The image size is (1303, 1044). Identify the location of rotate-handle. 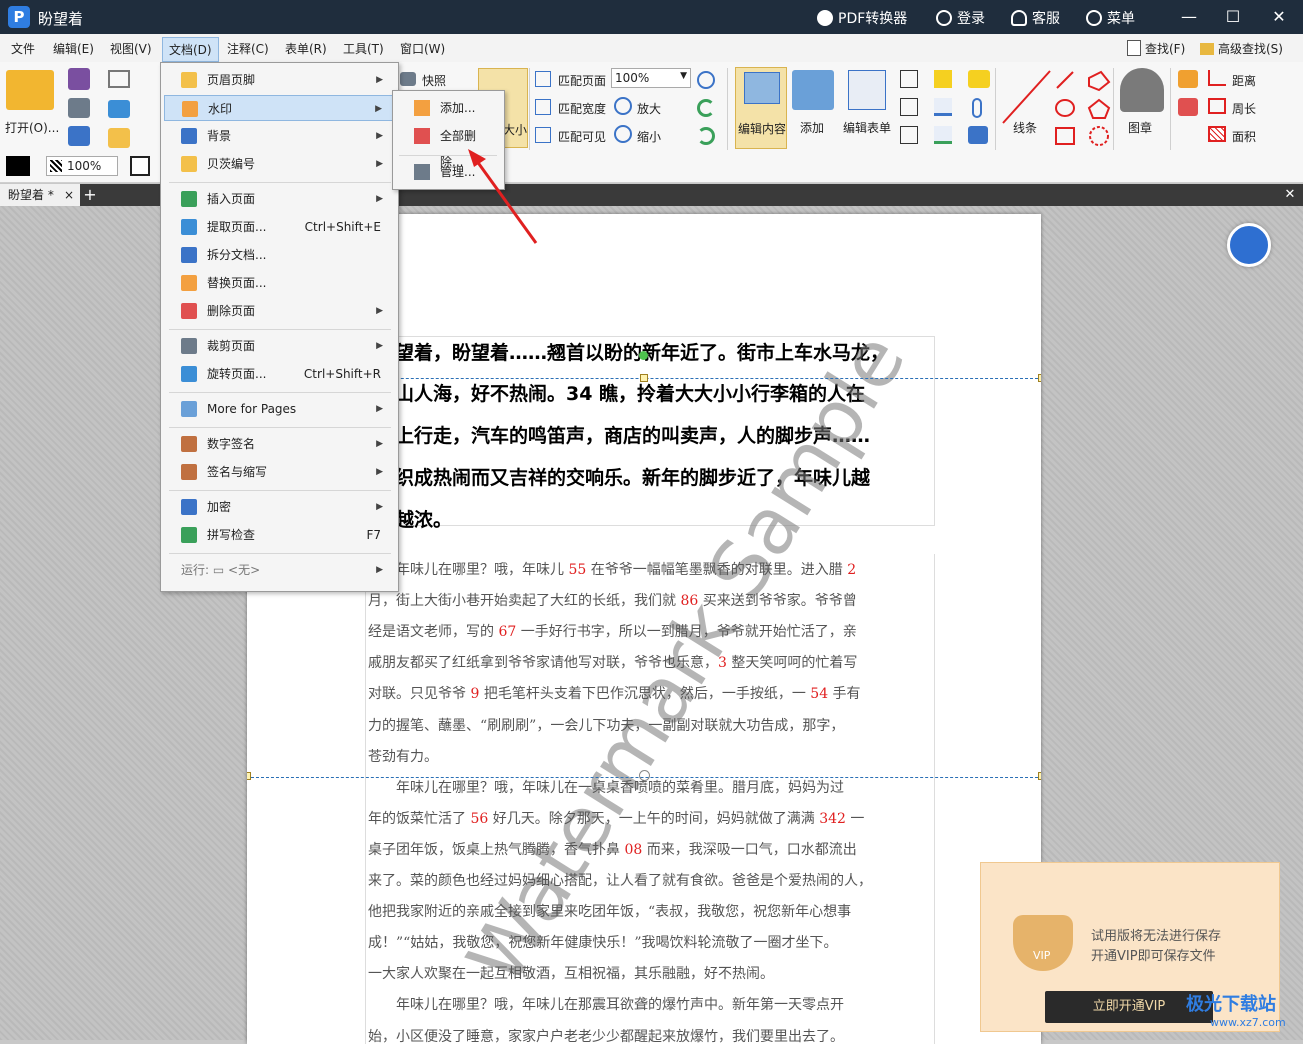
(643, 355).